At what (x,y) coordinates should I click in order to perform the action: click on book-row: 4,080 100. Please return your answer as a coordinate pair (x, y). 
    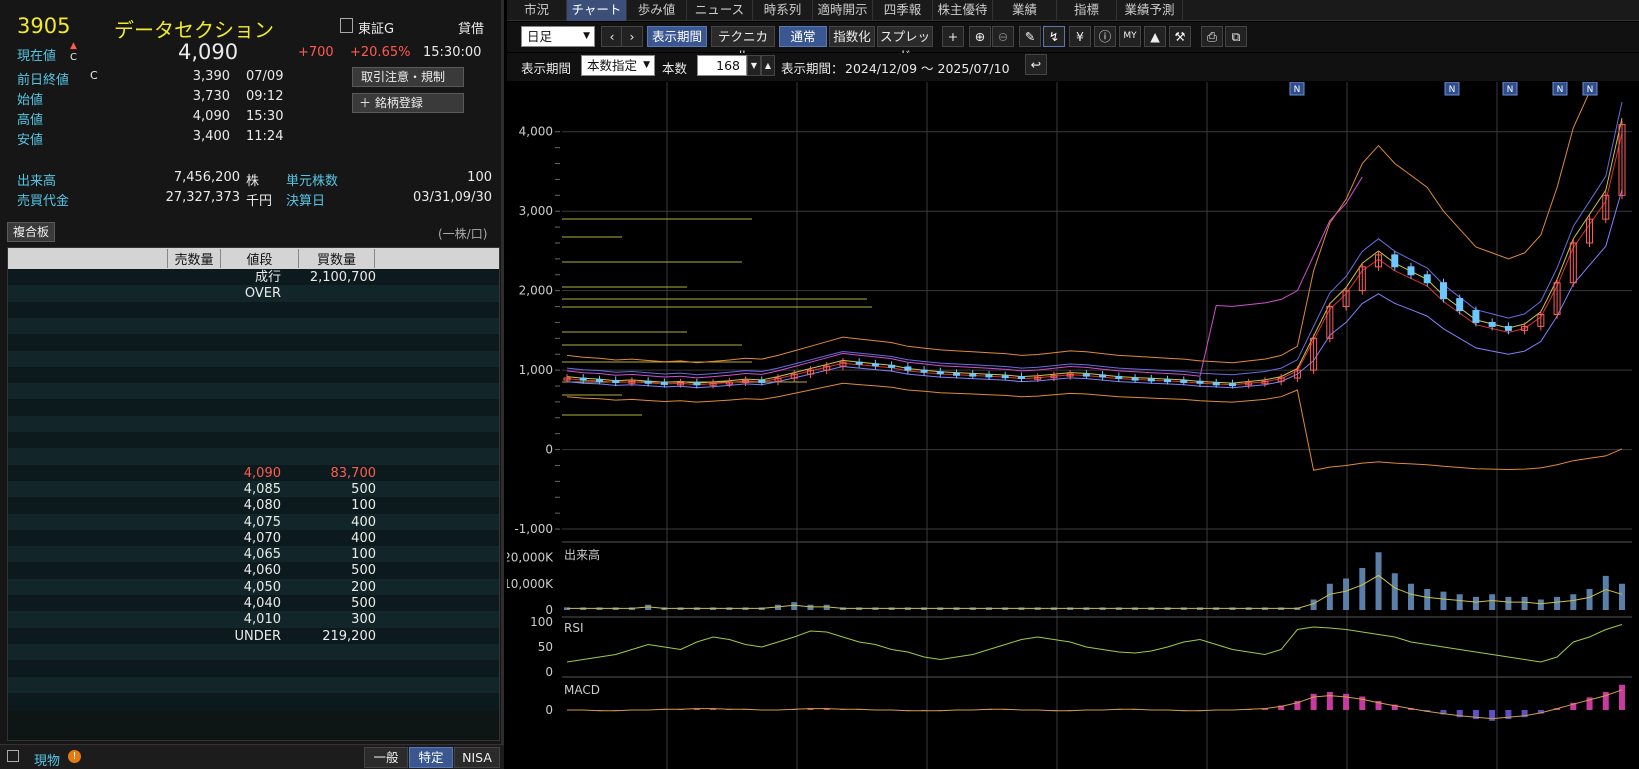
    Looking at the image, I should click on (253, 506).